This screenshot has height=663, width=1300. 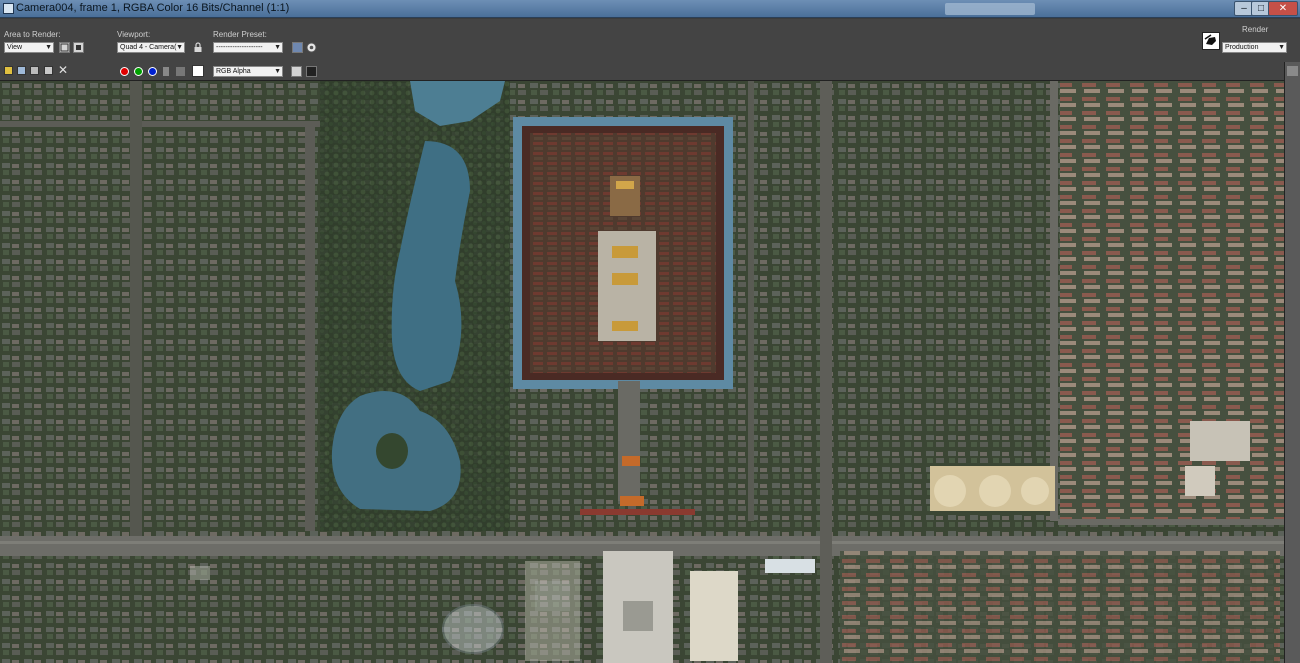 What do you see at coordinates (134, 34) in the screenshot?
I see `viewport-label: Viewport:` at bounding box center [134, 34].